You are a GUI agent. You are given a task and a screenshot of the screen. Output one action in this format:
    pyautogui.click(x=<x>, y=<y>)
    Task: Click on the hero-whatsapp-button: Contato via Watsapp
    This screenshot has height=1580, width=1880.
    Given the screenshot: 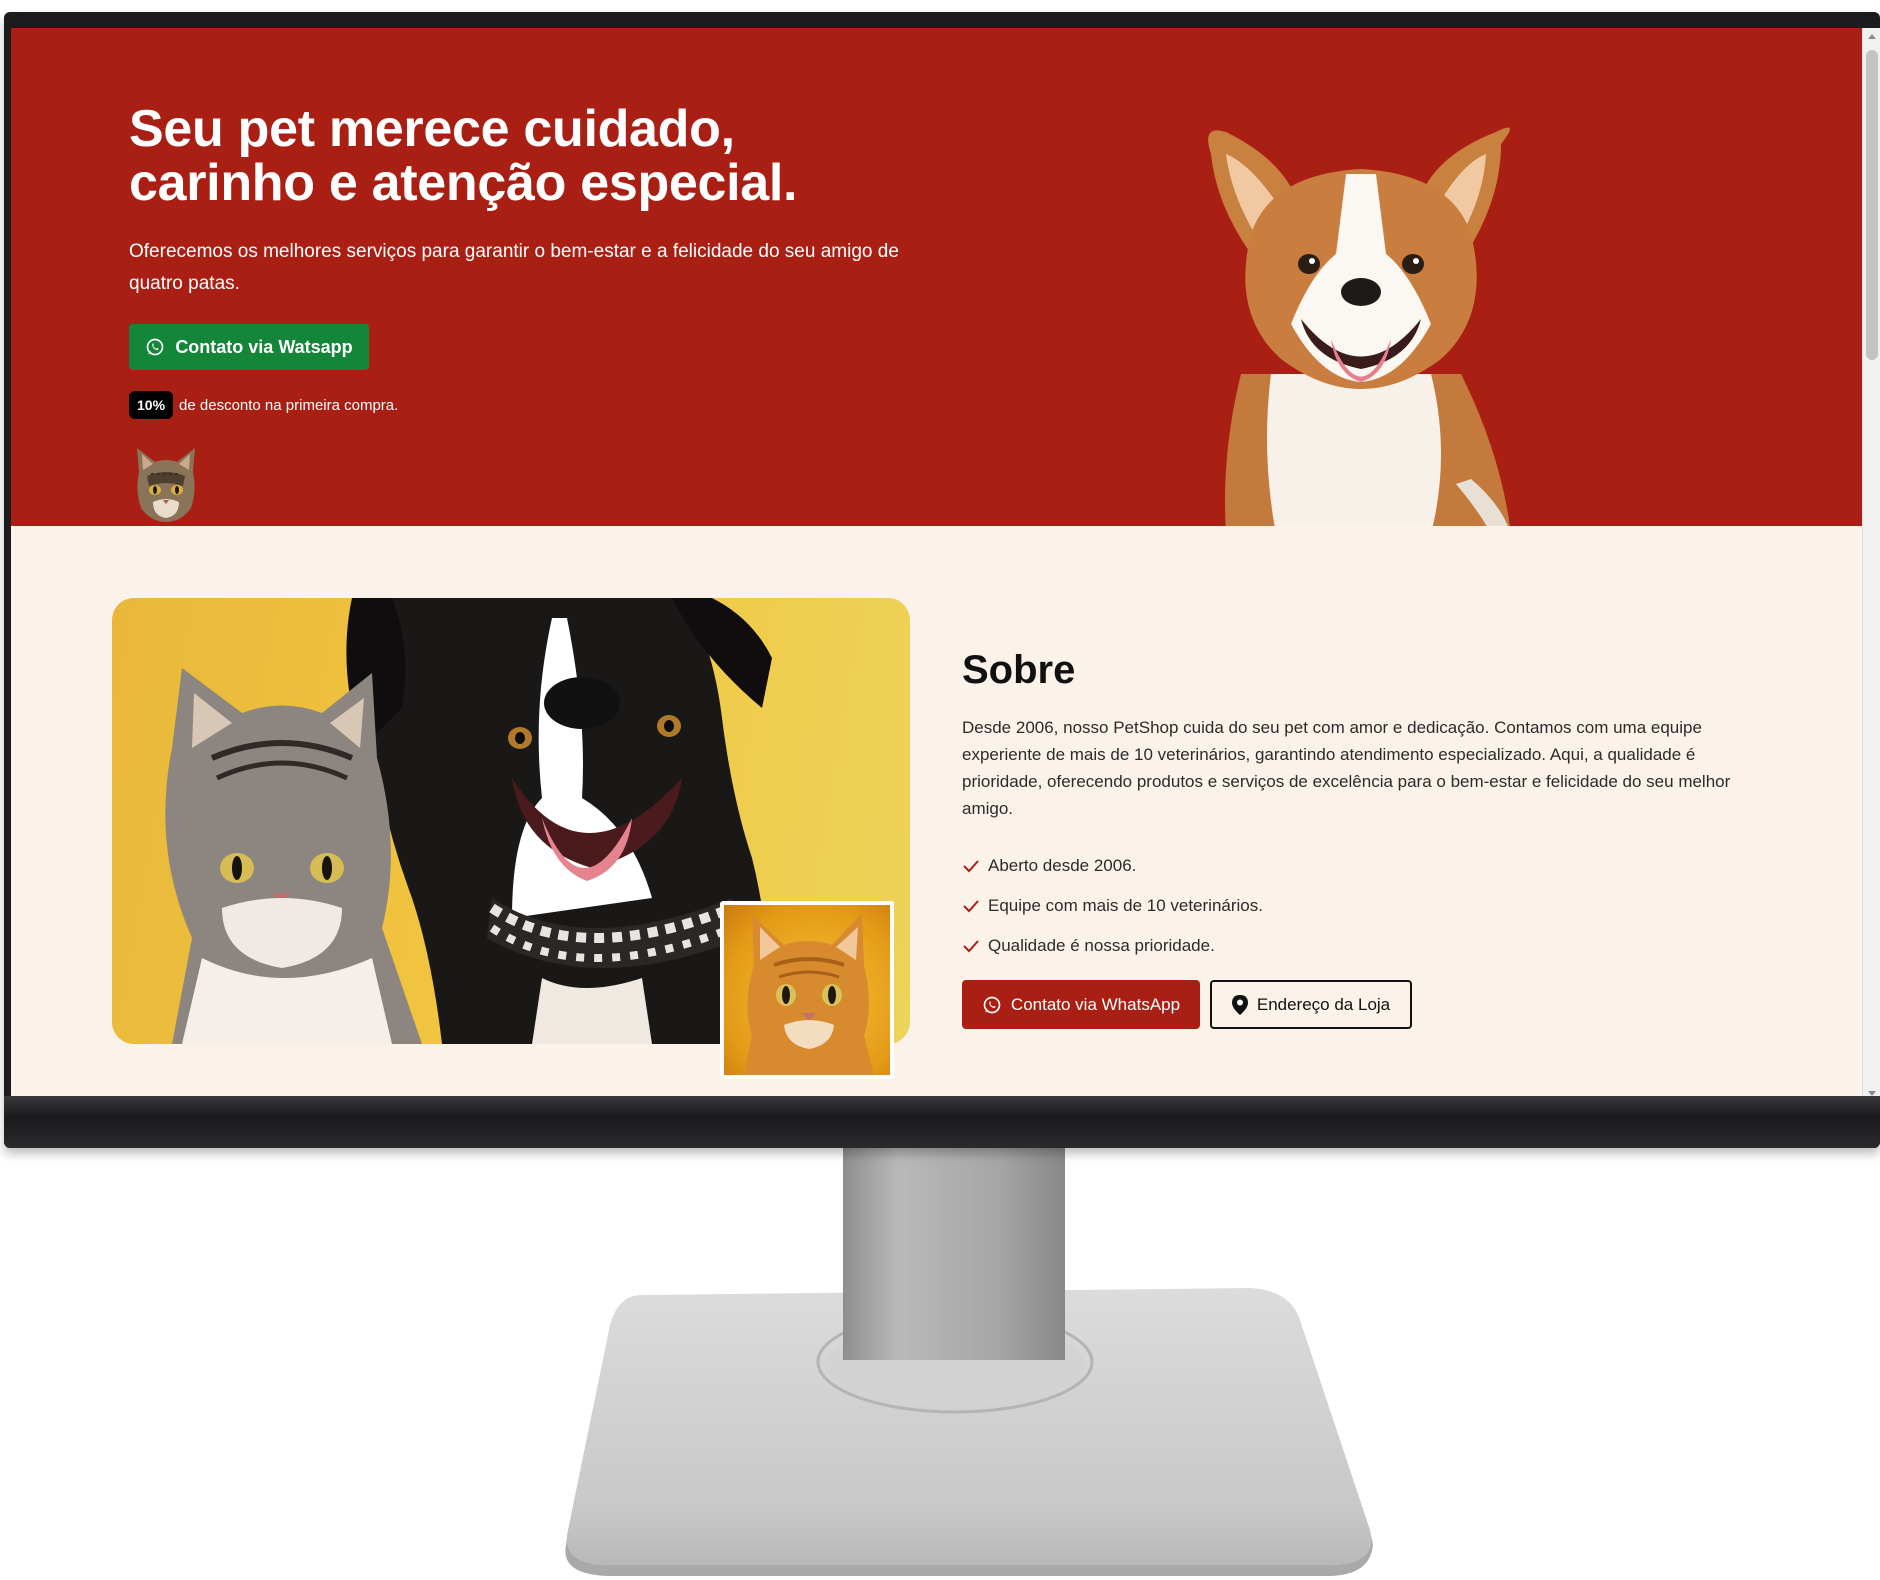 What is the action you would take?
    pyautogui.click(x=249, y=347)
    